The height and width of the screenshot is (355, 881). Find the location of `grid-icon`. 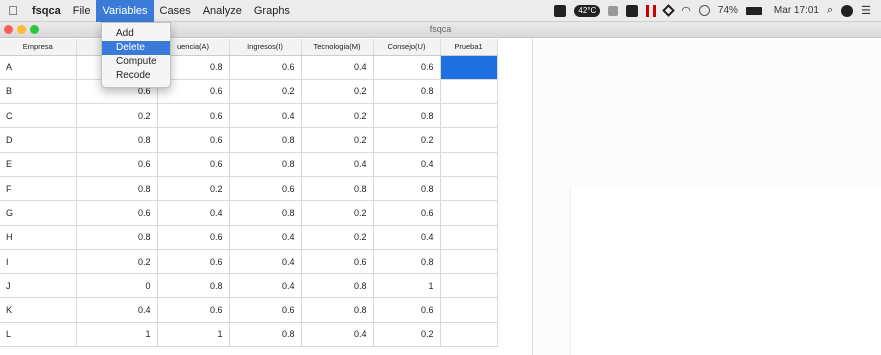

grid-icon is located at coordinates (613, 10).